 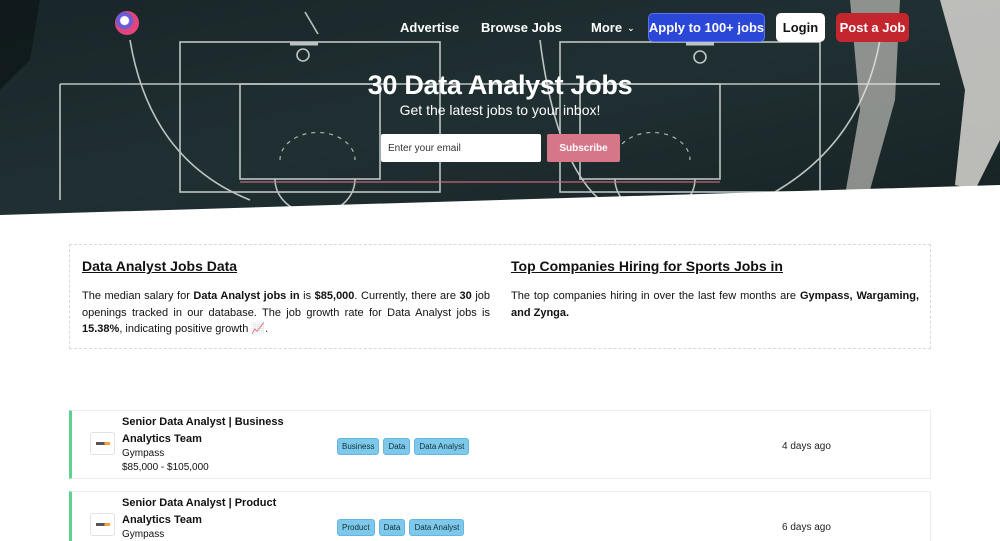 I want to click on post-job-button: Post a Job, so click(x=872, y=27).